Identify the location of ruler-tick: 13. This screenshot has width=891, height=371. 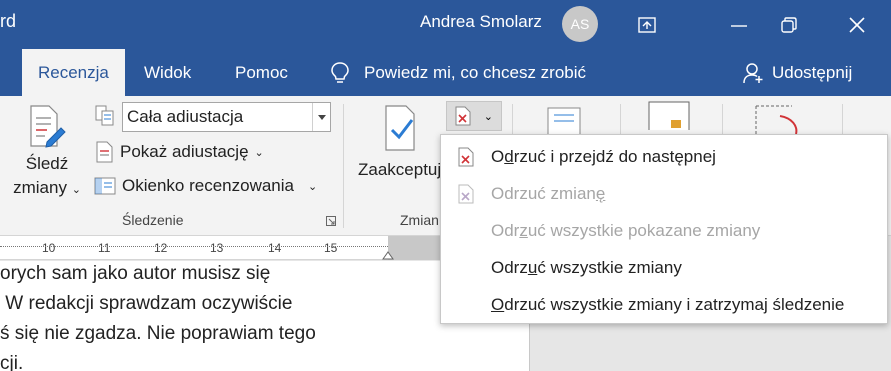
(217, 248).